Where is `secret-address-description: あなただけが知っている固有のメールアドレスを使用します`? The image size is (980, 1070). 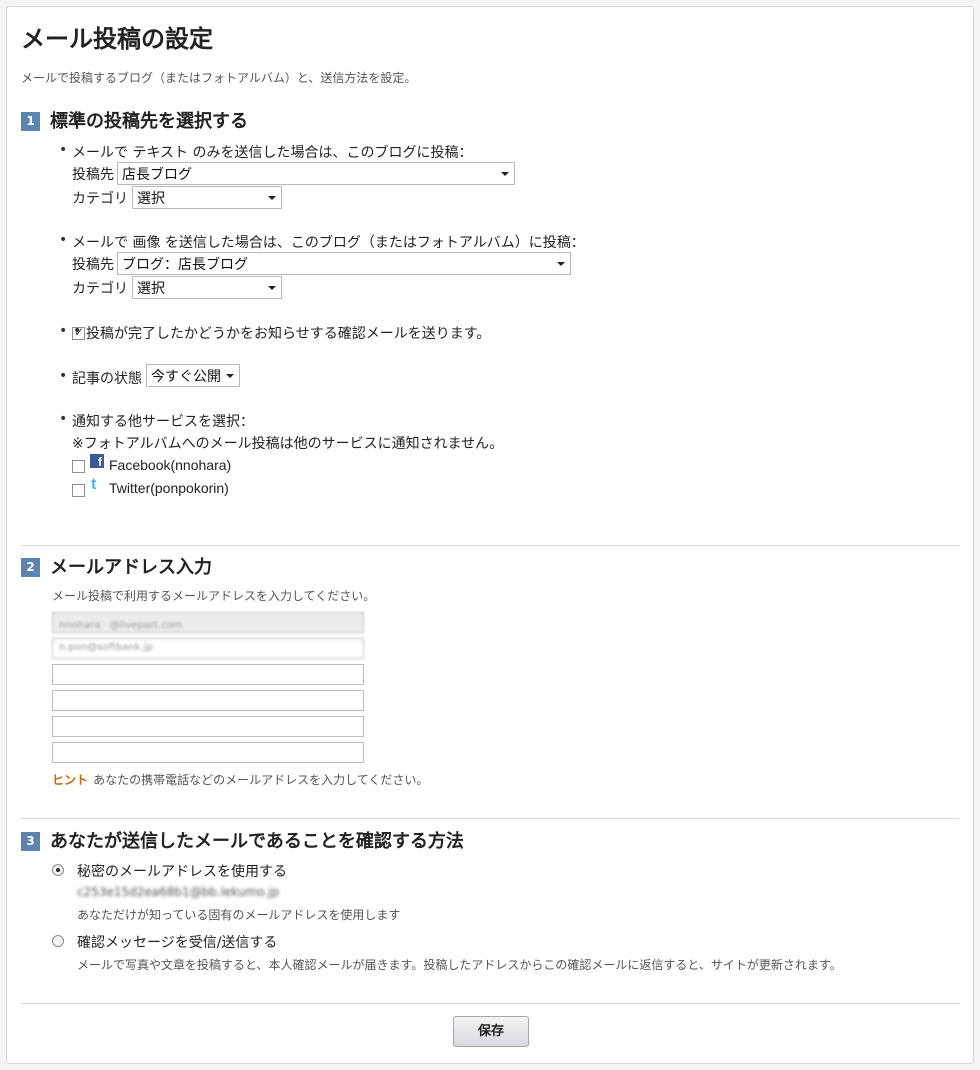 secret-address-description: あなただけが知っている固有のメールアドレスを使用します is located at coordinates (239, 915).